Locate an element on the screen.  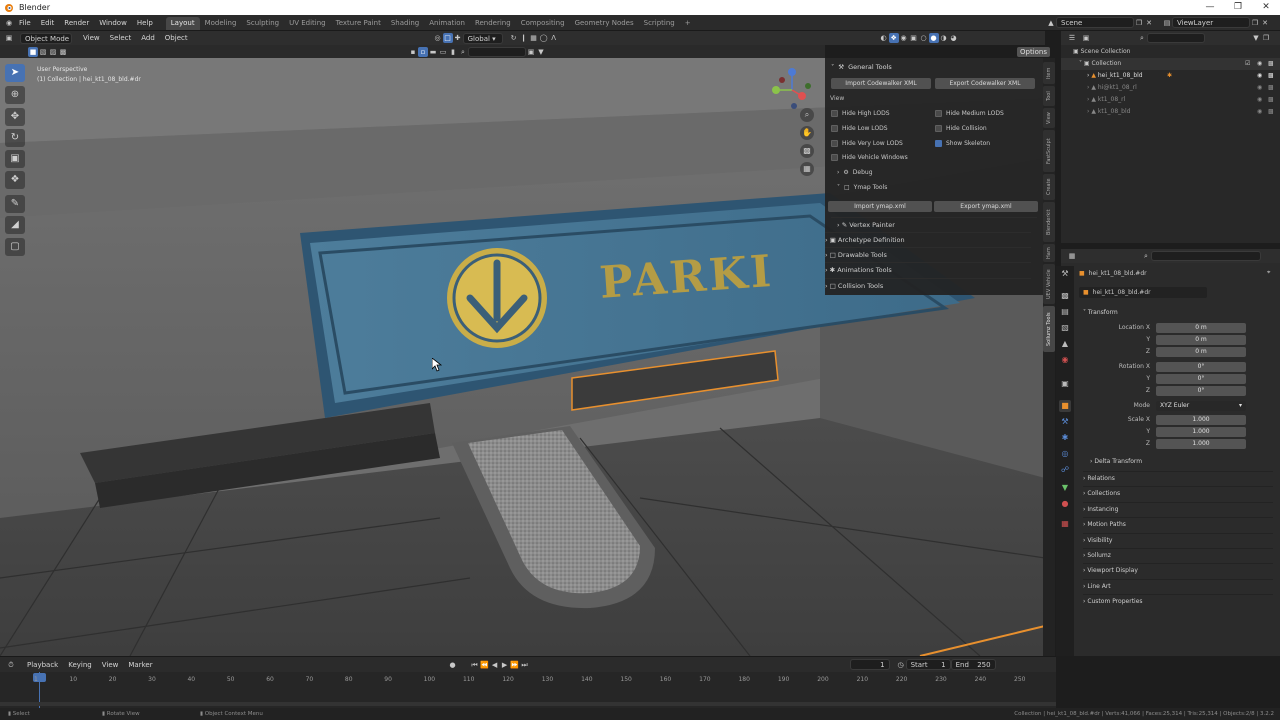
vertex-painter-subpanel: › ✎ Vertex Painter is located at coordinates (934, 224).